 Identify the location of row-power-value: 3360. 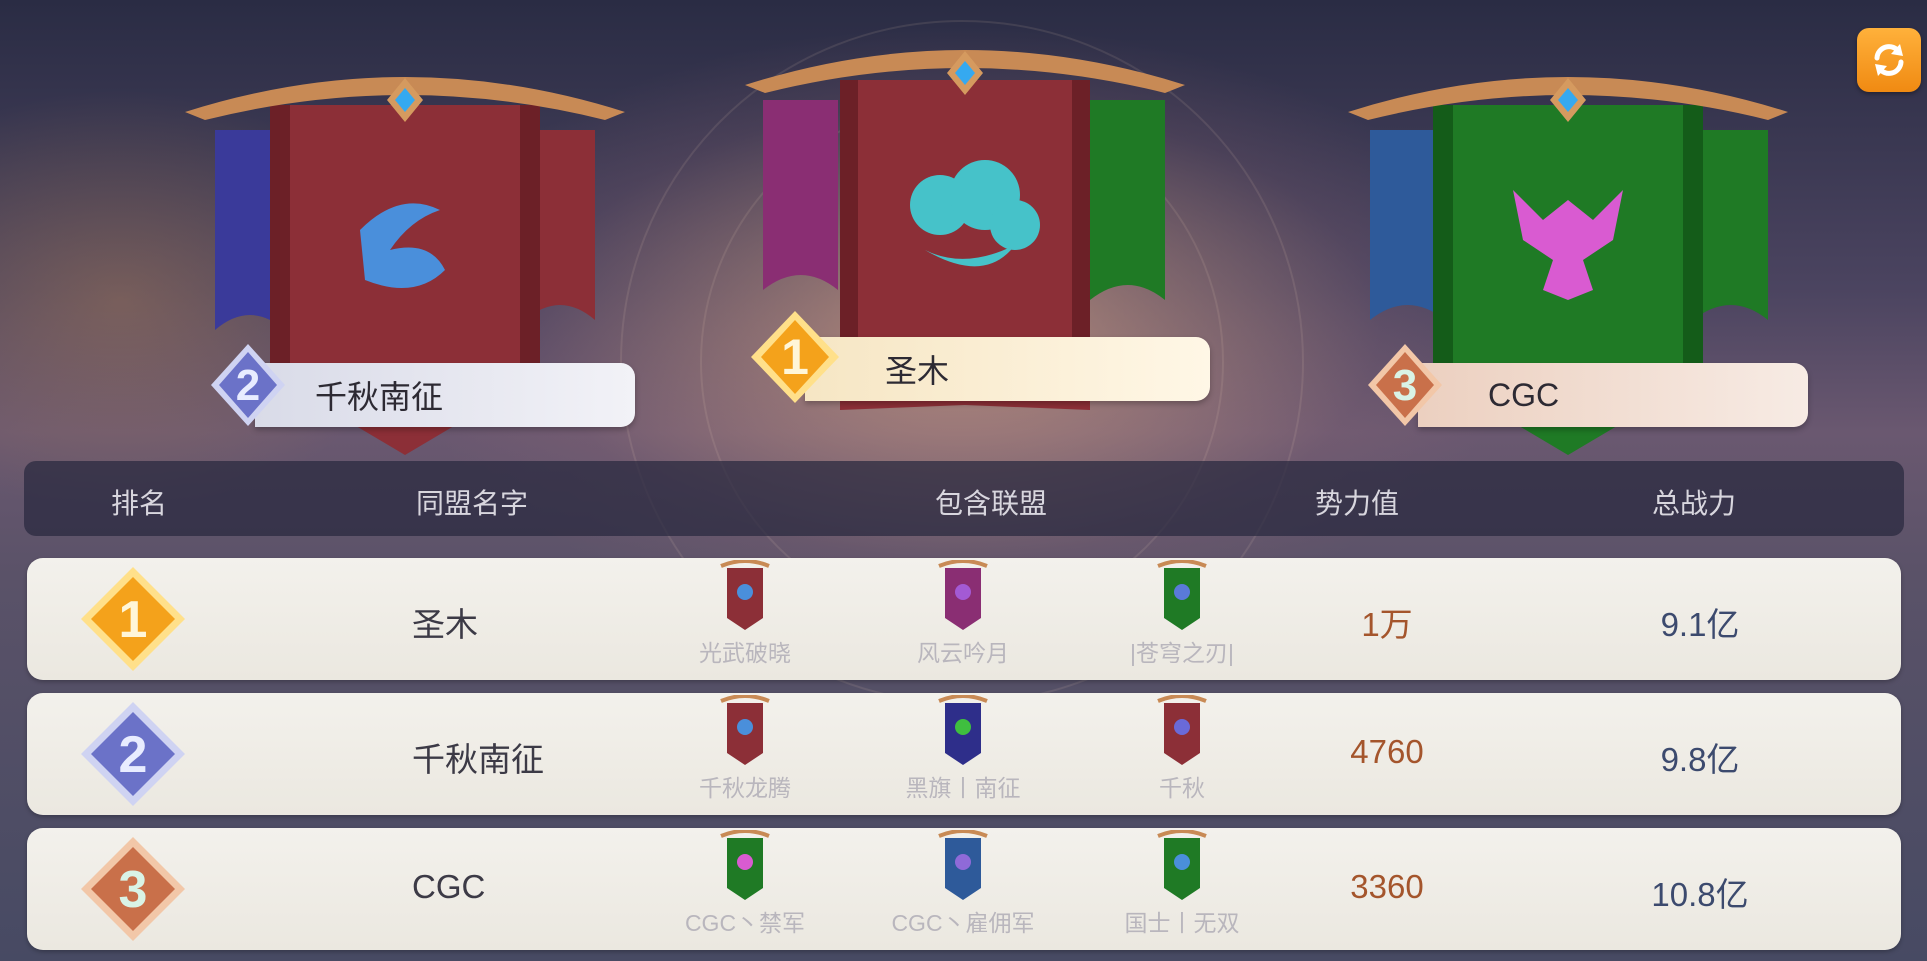
(1387, 886).